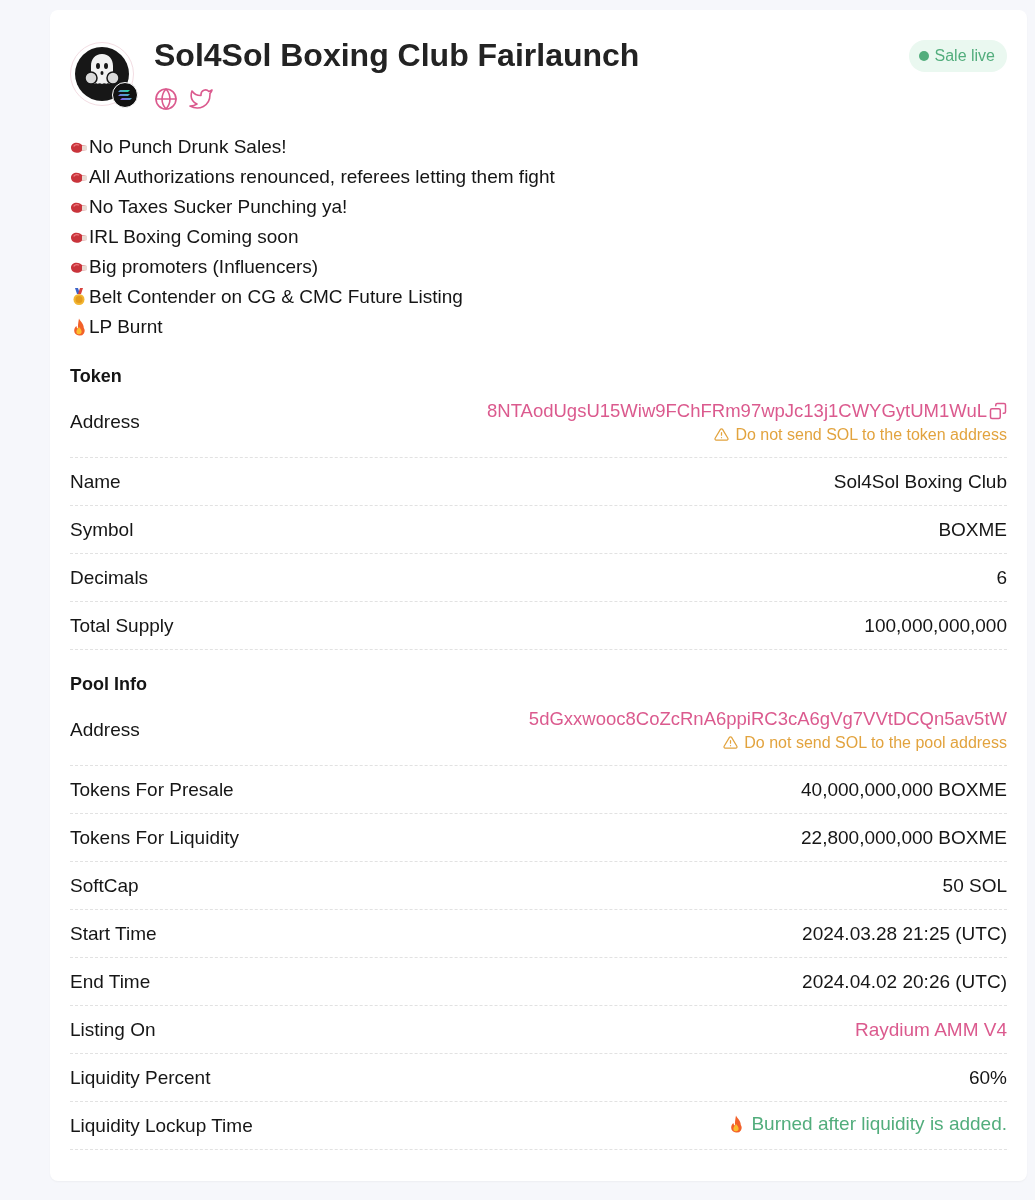 This screenshot has width=1035, height=1200. Describe the element at coordinates (109, 684) in the screenshot. I see `section-title: Pool Info` at that location.